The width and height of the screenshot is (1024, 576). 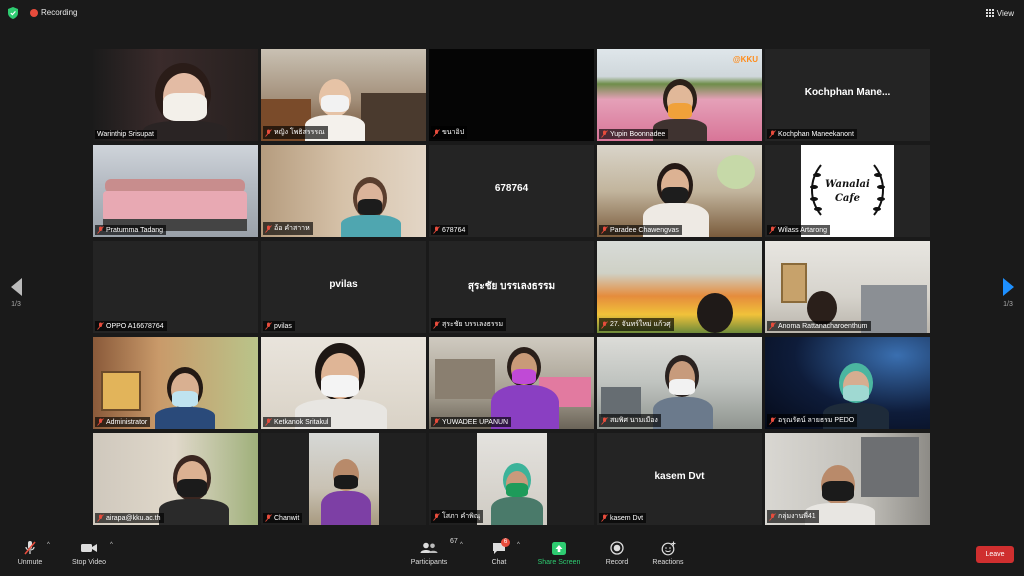 I want to click on video-tile: อรุณรัตน์ ลายธรม PEDO, so click(x=847, y=383).